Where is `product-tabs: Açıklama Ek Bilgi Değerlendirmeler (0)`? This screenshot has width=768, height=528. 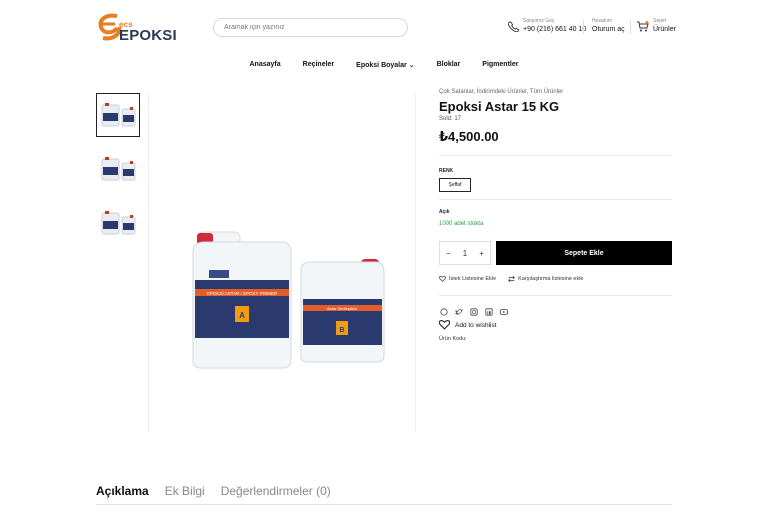
product-tabs: Açıklama Ek Bilgi Değerlendirmeler (0) is located at coordinates (213, 491).